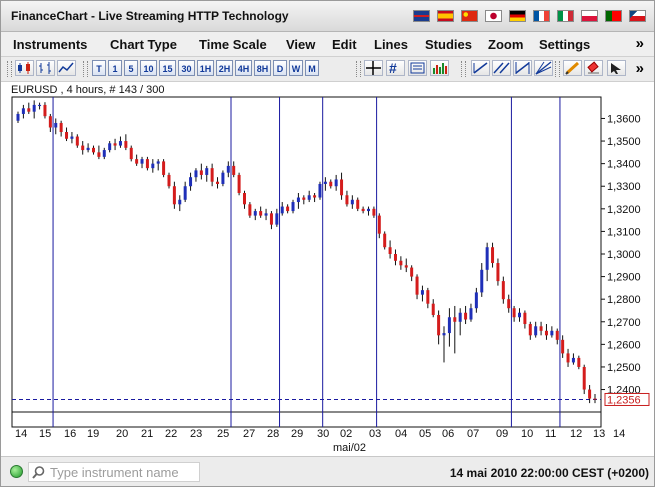  I want to click on x-tick-label: 12, so click(576, 434).